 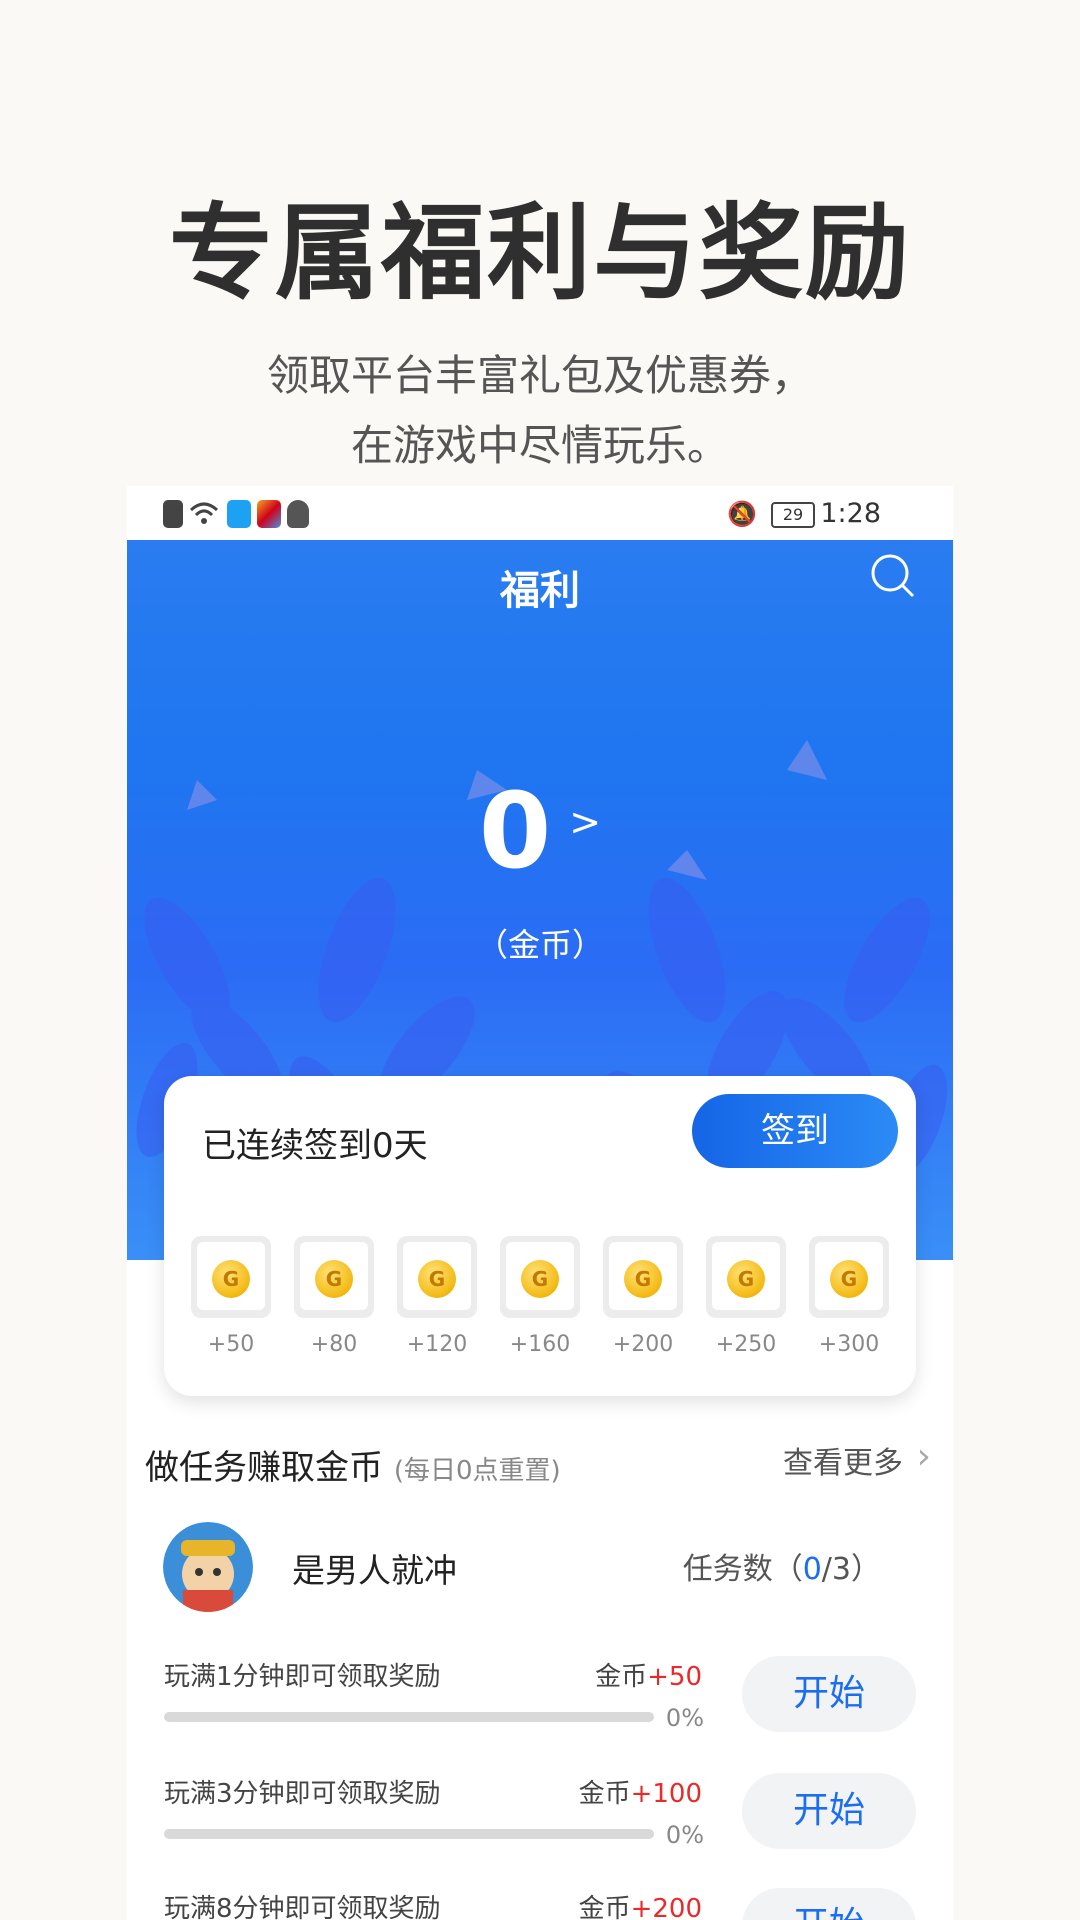 What do you see at coordinates (924, 1456) in the screenshot?
I see `chevron-right-icon: ›` at bounding box center [924, 1456].